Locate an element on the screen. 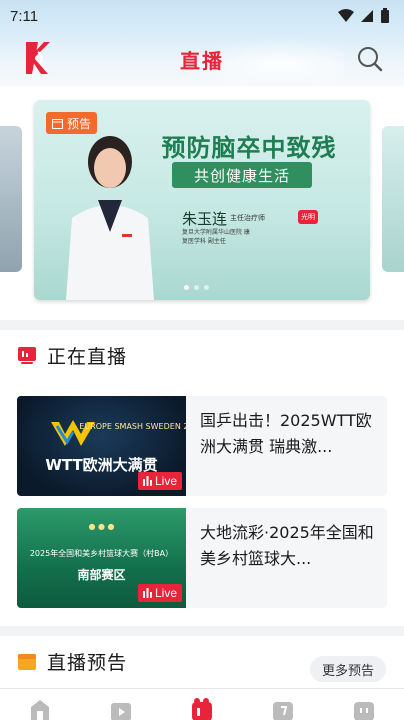 The width and height of the screenshot is (404, 720). bottom-nav is located at coordinates (202, 704).